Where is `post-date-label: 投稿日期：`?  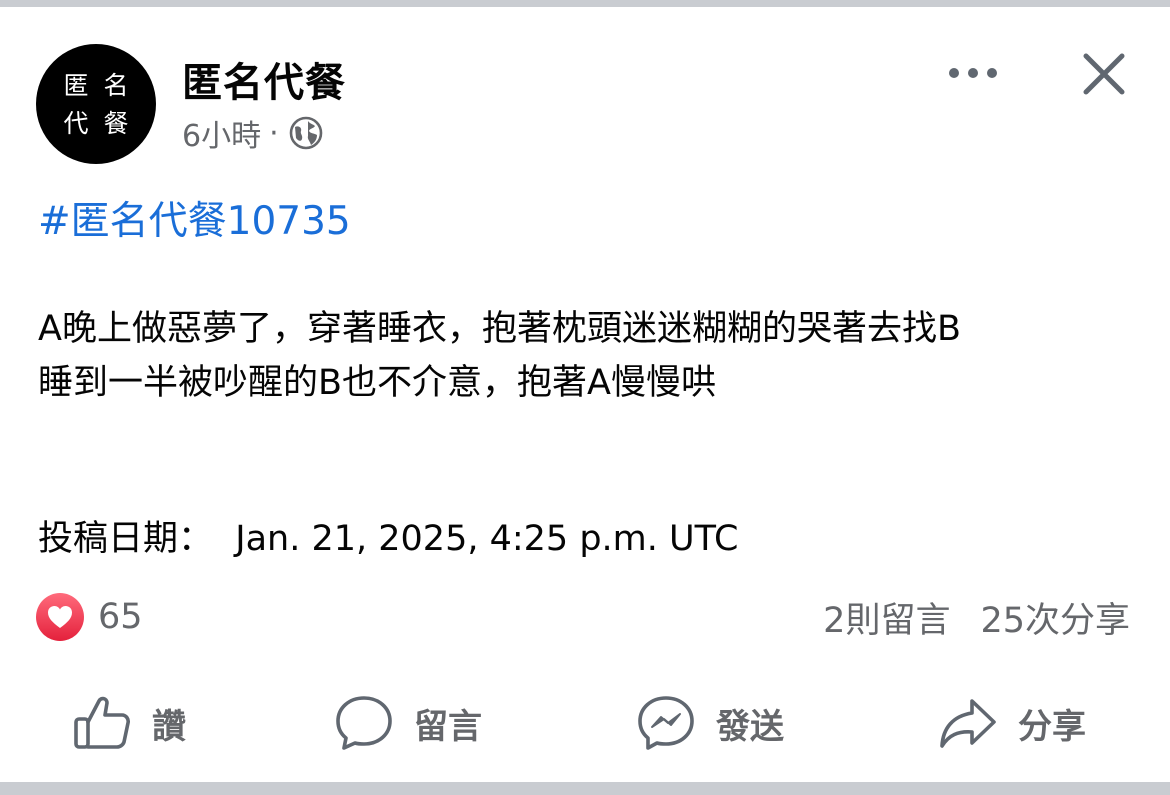 post-date-label: 投稿日期： is located at coordinates (126, 539).